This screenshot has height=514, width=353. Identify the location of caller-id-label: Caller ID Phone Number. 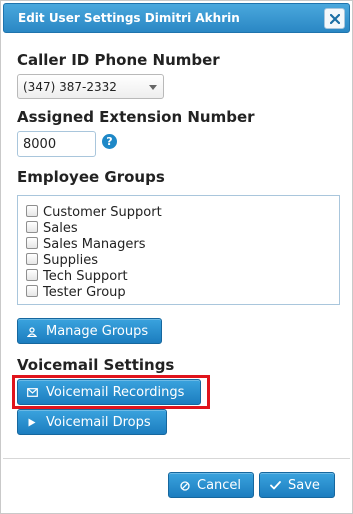
(118, 60).